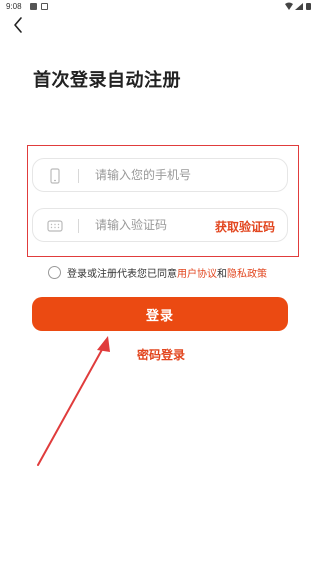 This screenshot has width=320, height=568. What do you see at coordinates (14, 6) in the screenshot?
I see `status-time: 9:08` at bounding box center [14, 6].